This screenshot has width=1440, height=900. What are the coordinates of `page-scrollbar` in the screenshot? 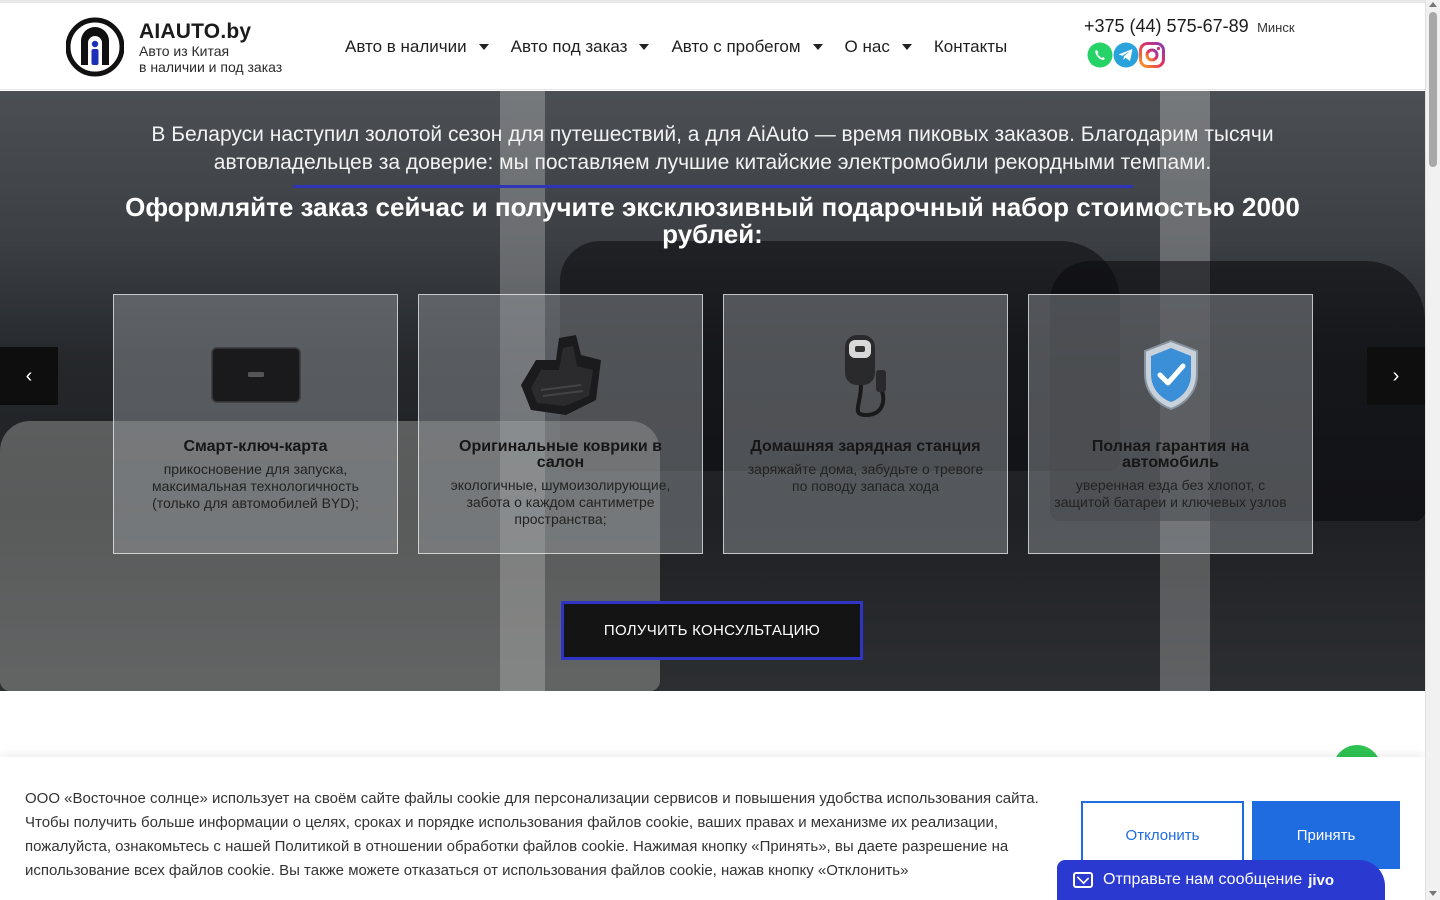 It's located at (1432, 450).